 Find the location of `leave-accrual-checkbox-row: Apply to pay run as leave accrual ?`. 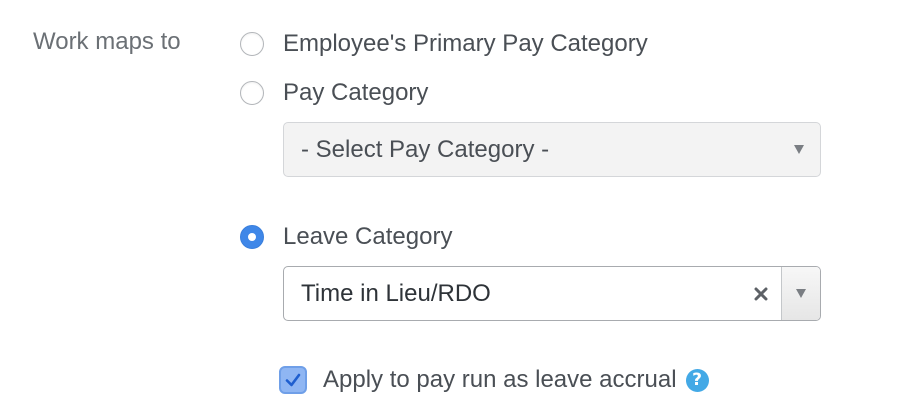

leave-accrual-checkbox-row: Apply to pay run as leave accrual ? is located at coordinates (494, 380).